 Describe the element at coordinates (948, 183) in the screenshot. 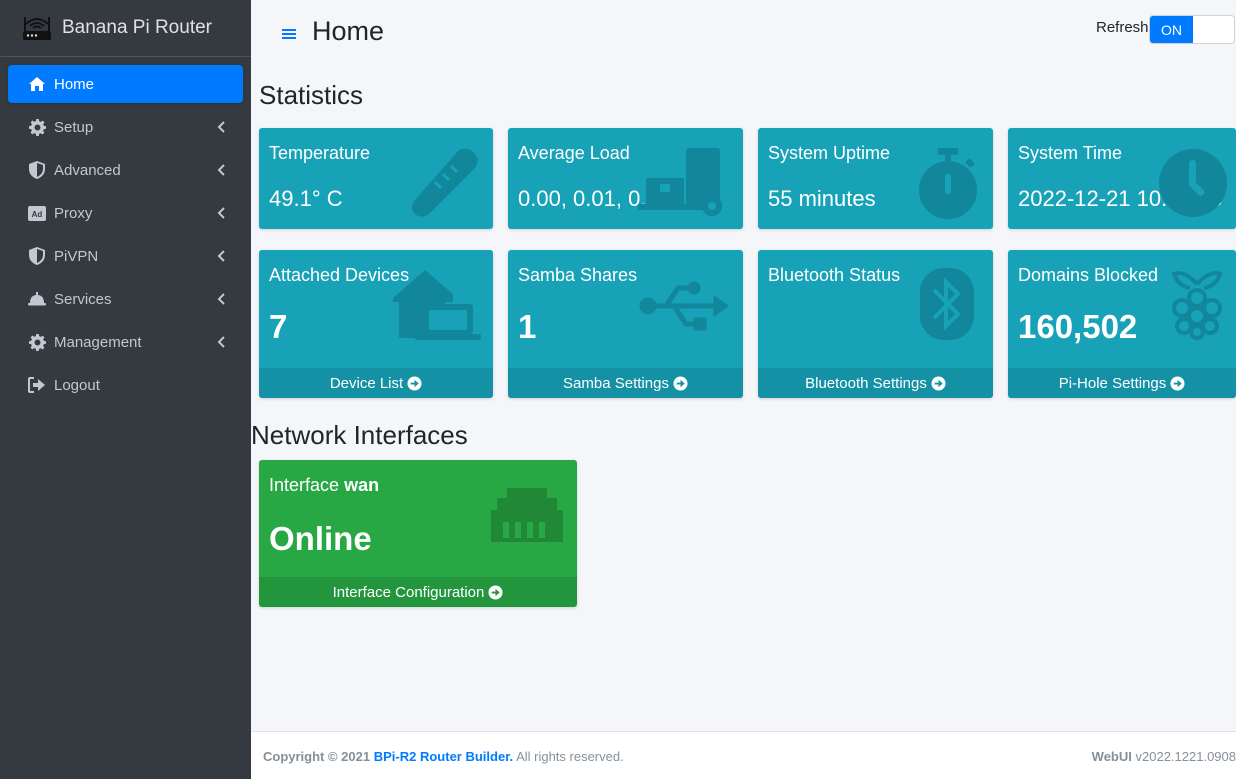

I see `stopwatch-icon` at that location.